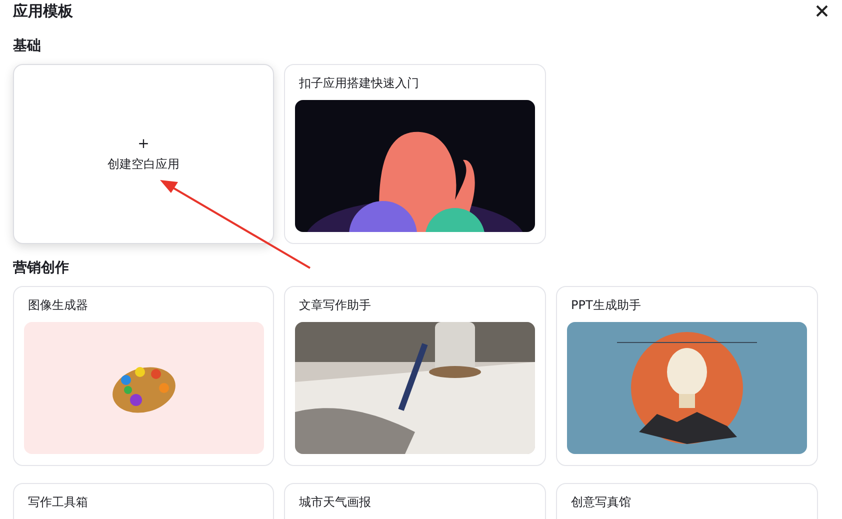 The height and width of the screenshot is (519, 842). I want to click on card-title: 图像生成器, so click(58, 305).